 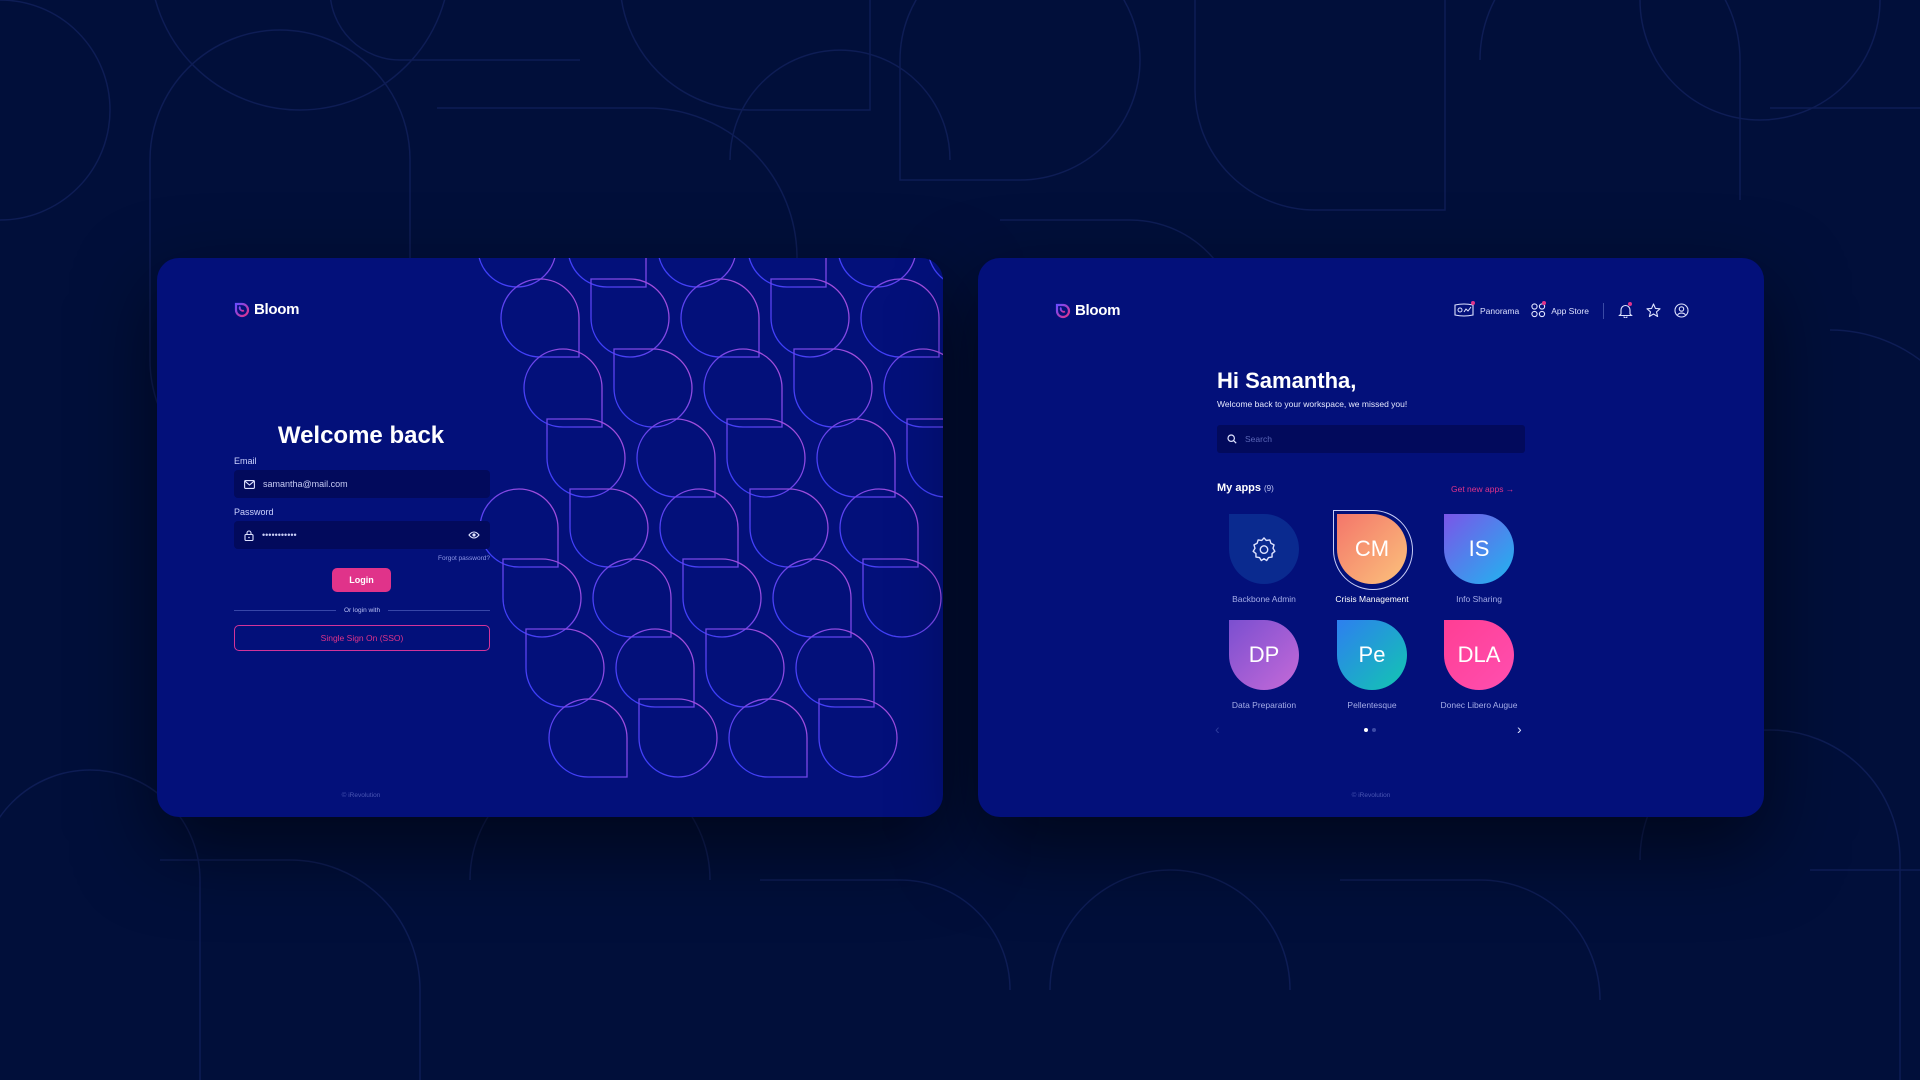 I want to click on app-icon: IS, so click(x=1479, y=549).